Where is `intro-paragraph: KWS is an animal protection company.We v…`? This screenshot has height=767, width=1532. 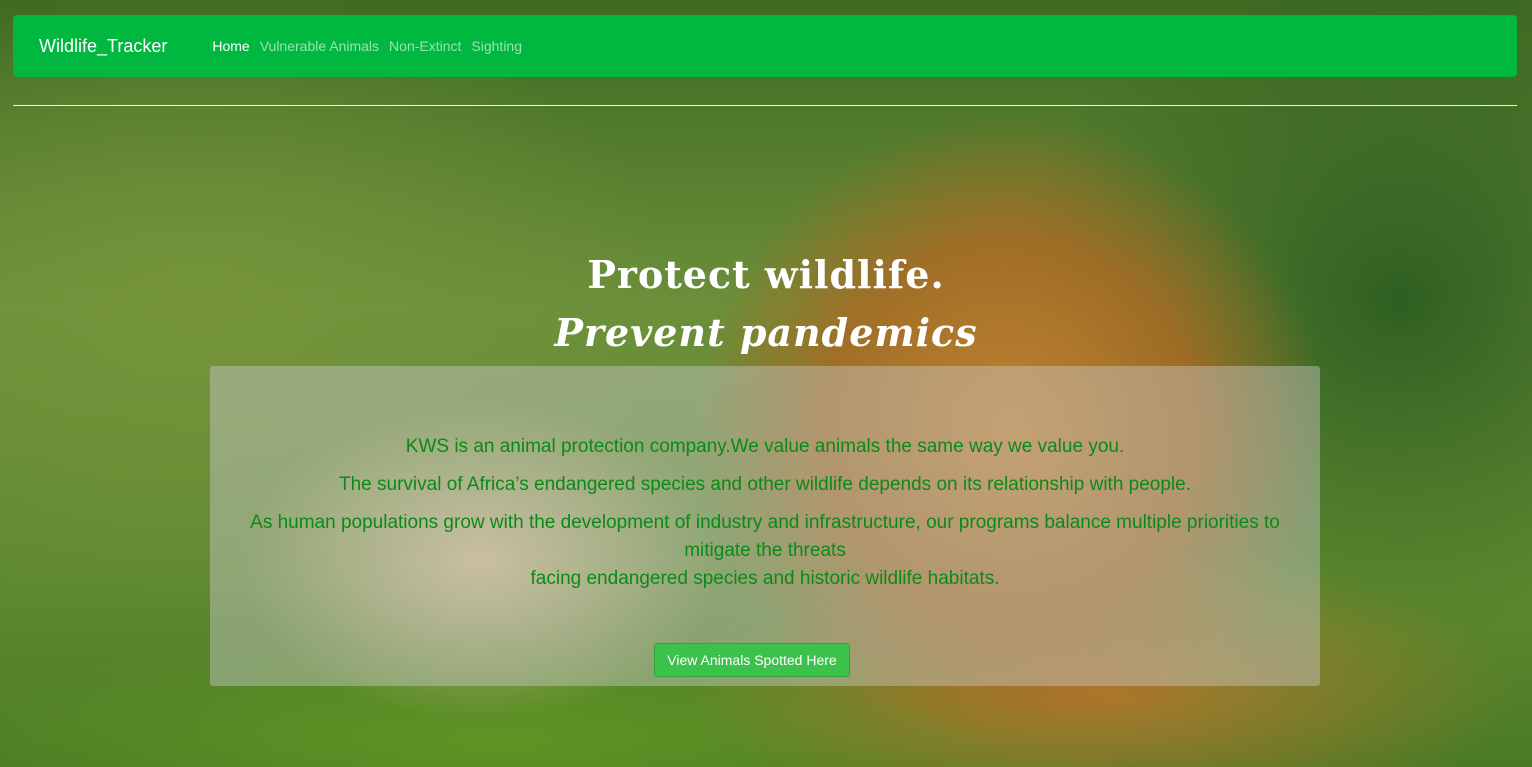
intro-paragraph: KWS is an animal protection company.We v… is located at coordinates (765, 446).